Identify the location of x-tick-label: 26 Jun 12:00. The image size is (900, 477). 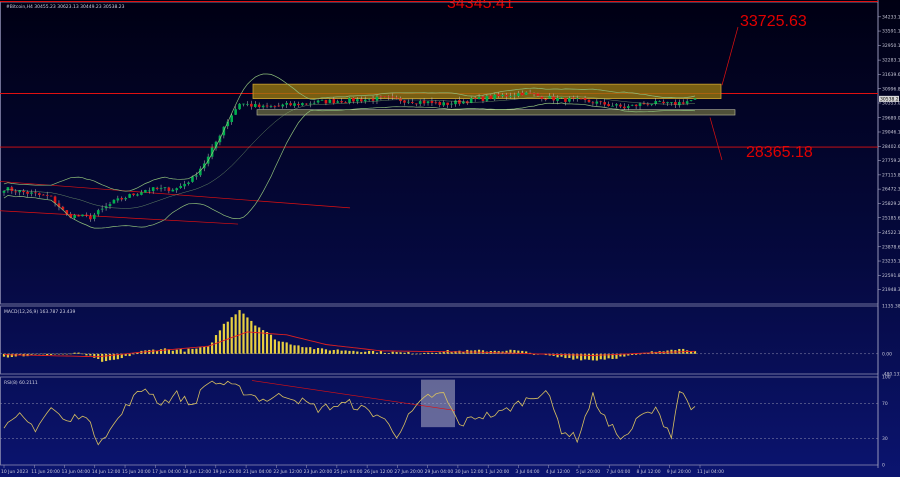
(378, 472).